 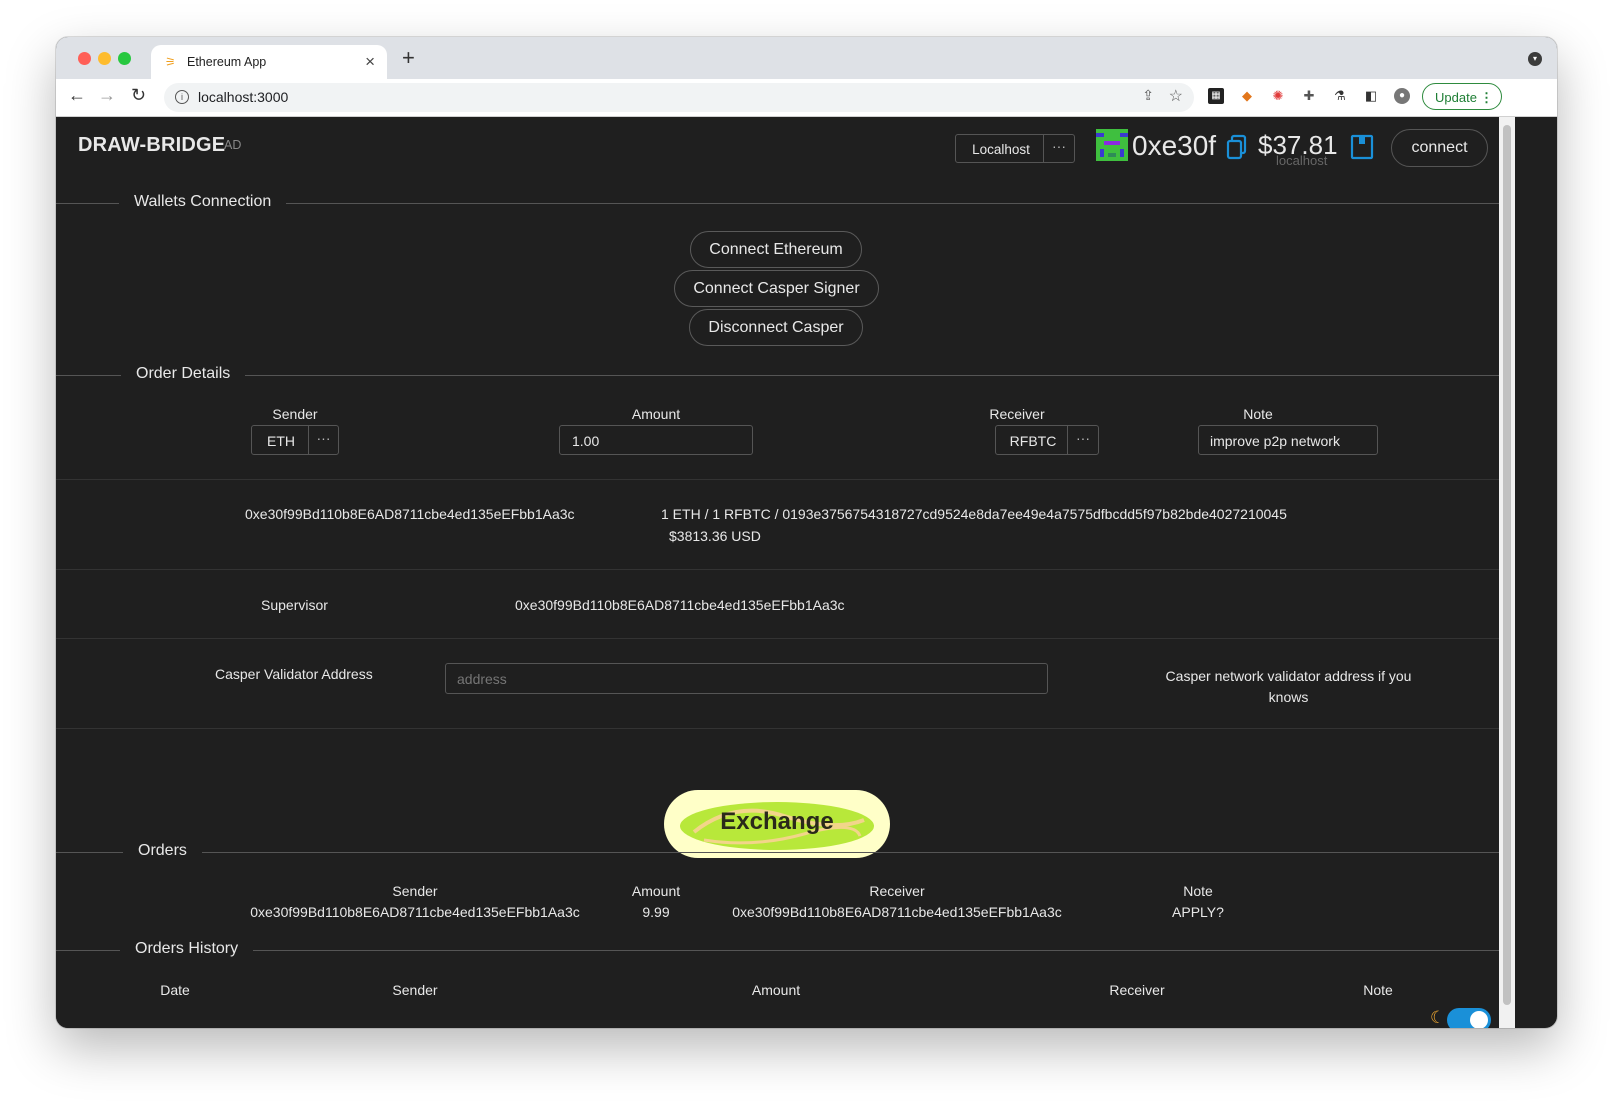 What do you see at coordinates (415, 990) in the screenshot?
I see `history-header-sender: Sender` at bounding box center [415, 990].